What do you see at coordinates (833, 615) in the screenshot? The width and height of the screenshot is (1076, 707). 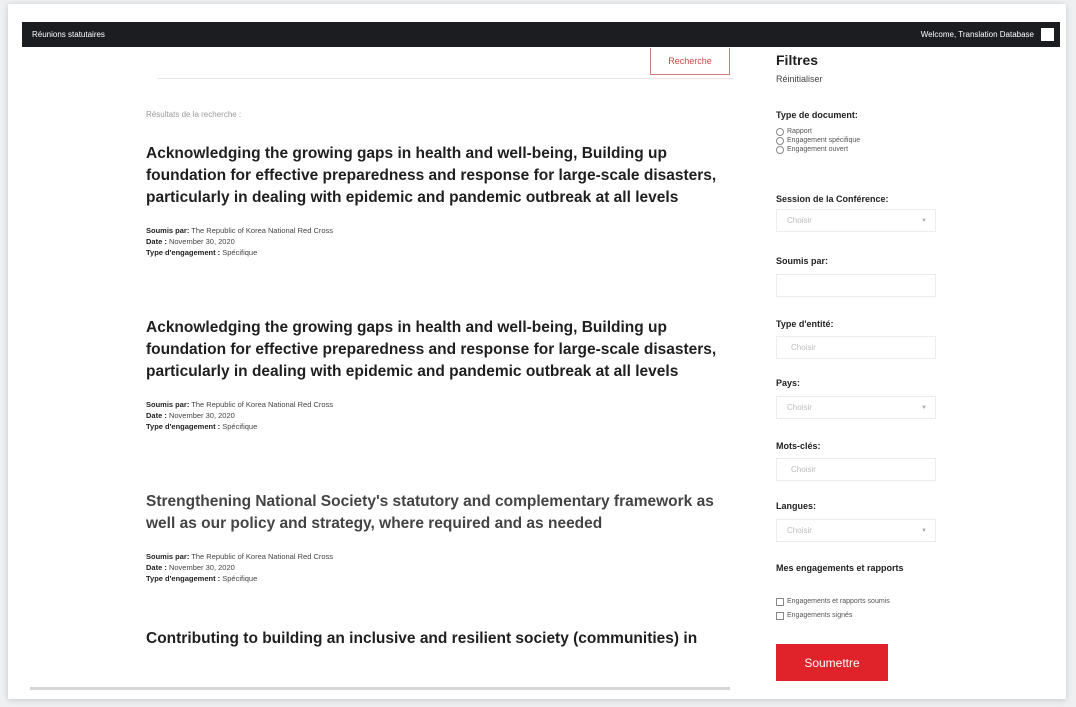 I see `checkbox-signed: Engagements signés` at bounding box center [833, 615].